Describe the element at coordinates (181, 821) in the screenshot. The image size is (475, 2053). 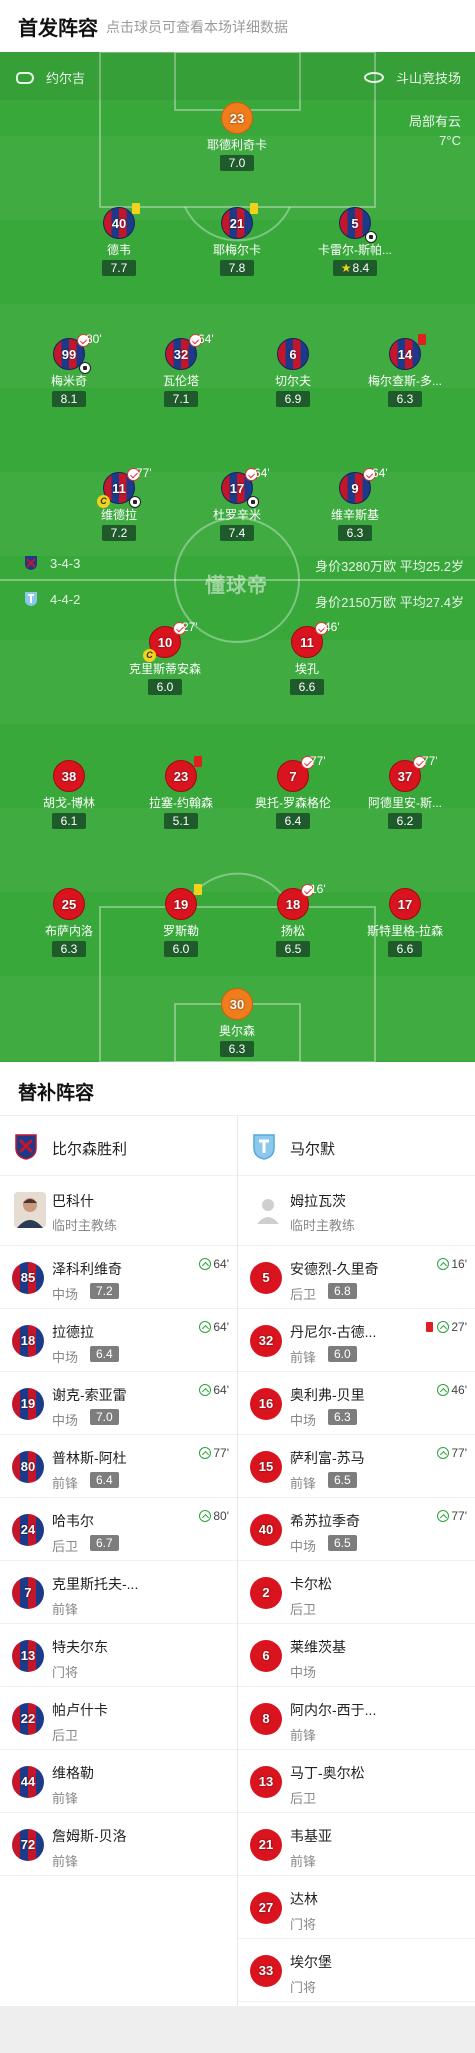
I see `player-rating: 5.1` at that location.